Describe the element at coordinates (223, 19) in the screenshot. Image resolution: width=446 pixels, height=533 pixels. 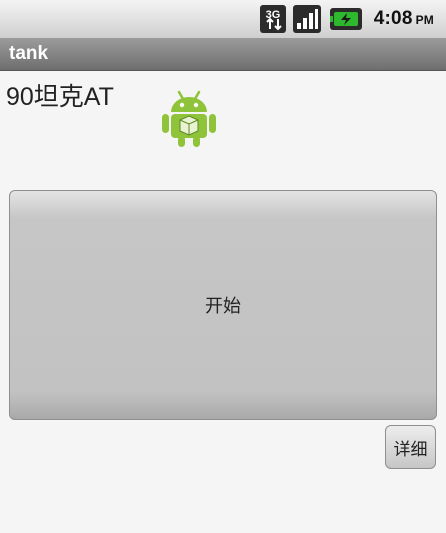
I see `status-bar: 3G 4:08 PM` at that location.